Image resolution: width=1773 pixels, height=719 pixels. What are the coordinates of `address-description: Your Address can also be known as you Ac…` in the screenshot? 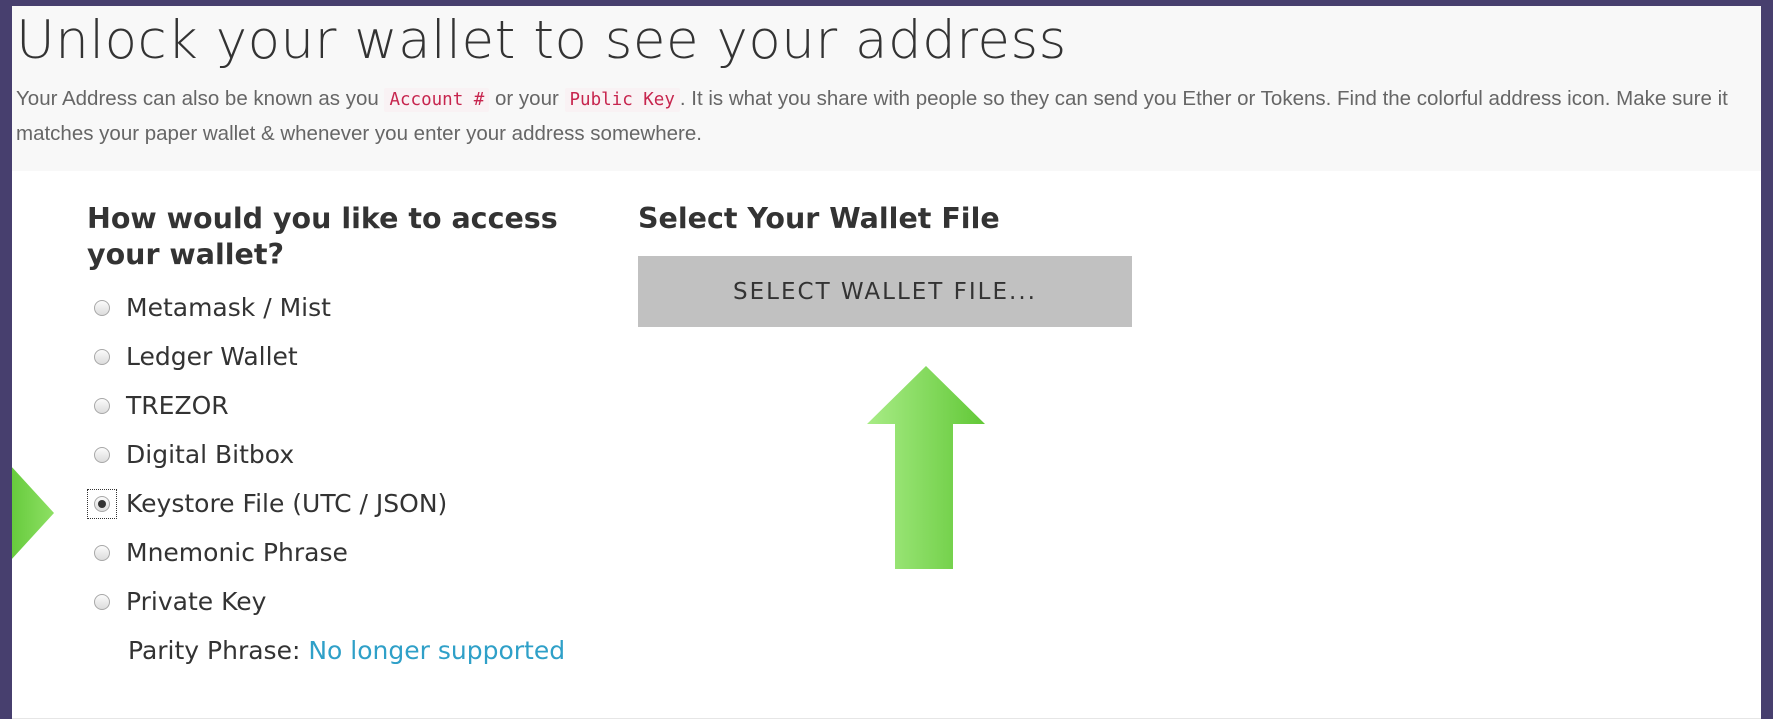 It's located at (888, 116).